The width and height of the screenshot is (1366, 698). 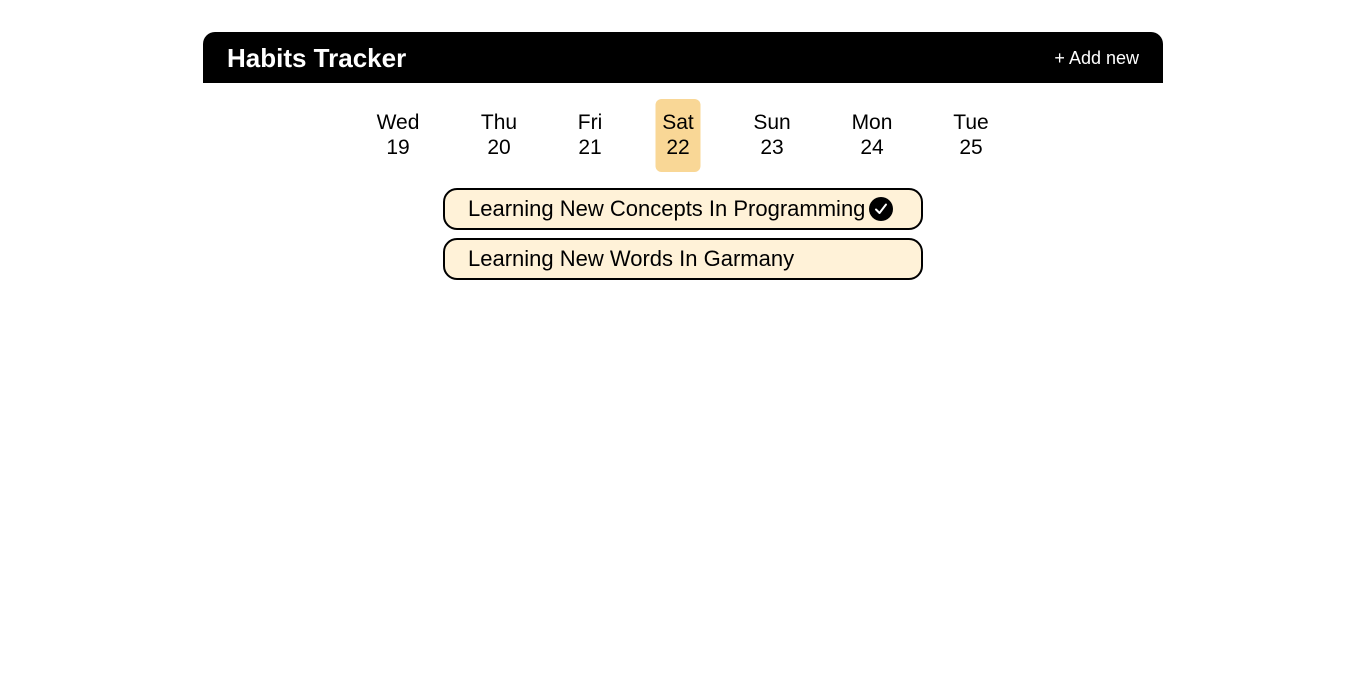 I want to click on day-sat: Sat 22, so click(x=678, y=135).